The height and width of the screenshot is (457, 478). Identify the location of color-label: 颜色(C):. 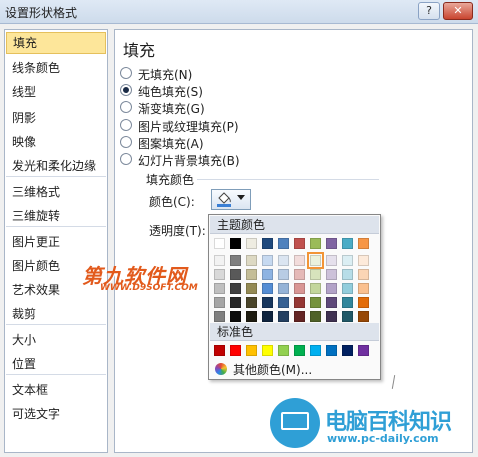
(172, 202).